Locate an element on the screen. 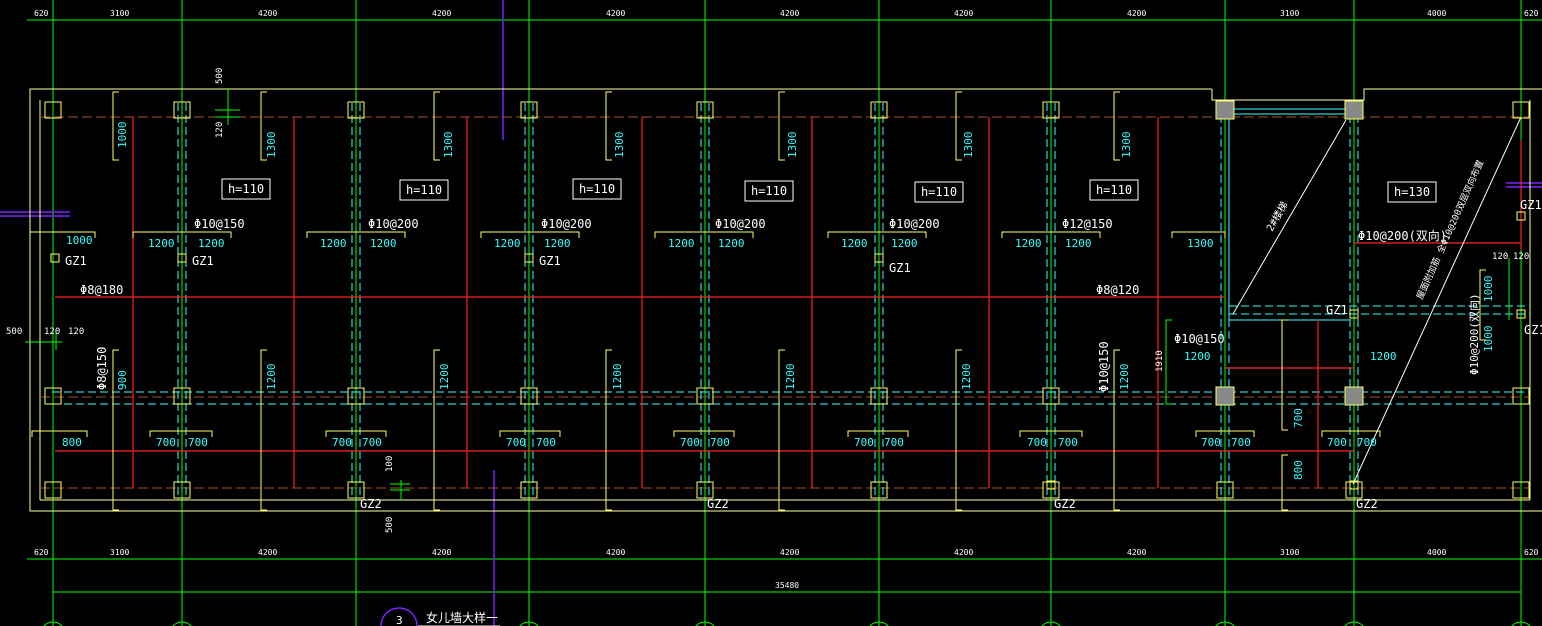 Image resolution: width=1542 pixels, height=626 pixels. dim-bot-10: 620 is located at coordinates (1531, 552).